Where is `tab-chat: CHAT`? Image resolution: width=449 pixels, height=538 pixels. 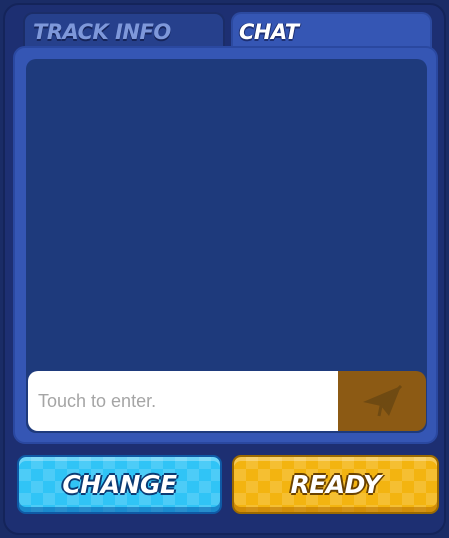
tab-chat: CHAT is located at coordinates (331, 31).